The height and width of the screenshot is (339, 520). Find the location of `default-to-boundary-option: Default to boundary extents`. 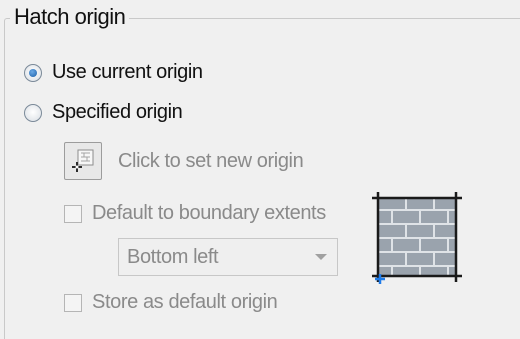

default-to-boundary-option: Default to boundary extents is located at coordinates (195, 213).